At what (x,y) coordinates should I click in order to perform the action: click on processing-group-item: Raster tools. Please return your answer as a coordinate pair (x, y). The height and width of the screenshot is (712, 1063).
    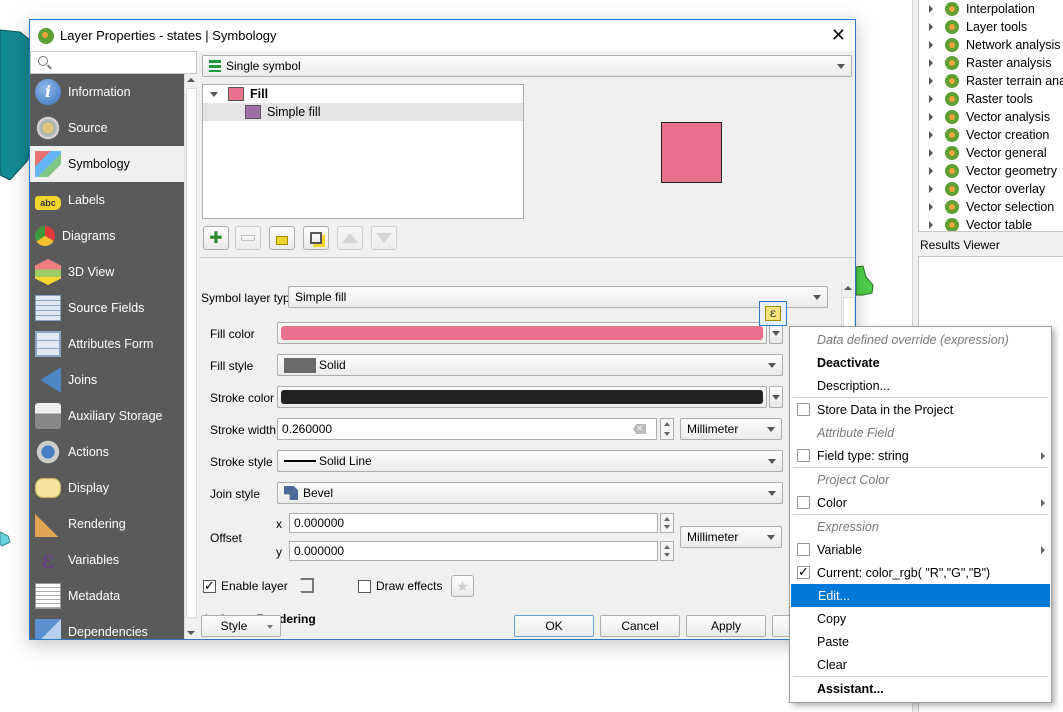
    Looking at the image, I should click on (991, 99).